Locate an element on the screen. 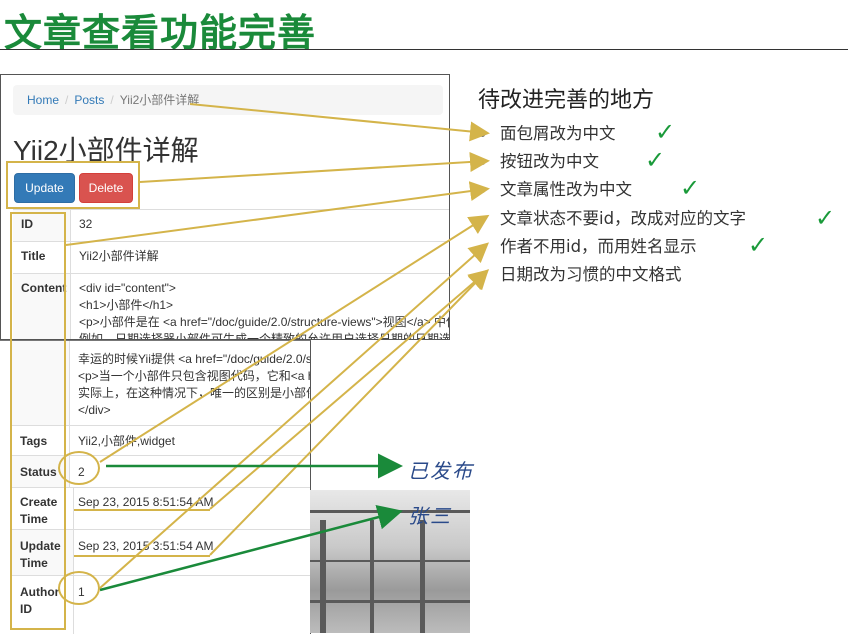 The image size is (848, 634). improvement-item: 日期改为习惯的中文格式 is located at coordinates (613, 275).